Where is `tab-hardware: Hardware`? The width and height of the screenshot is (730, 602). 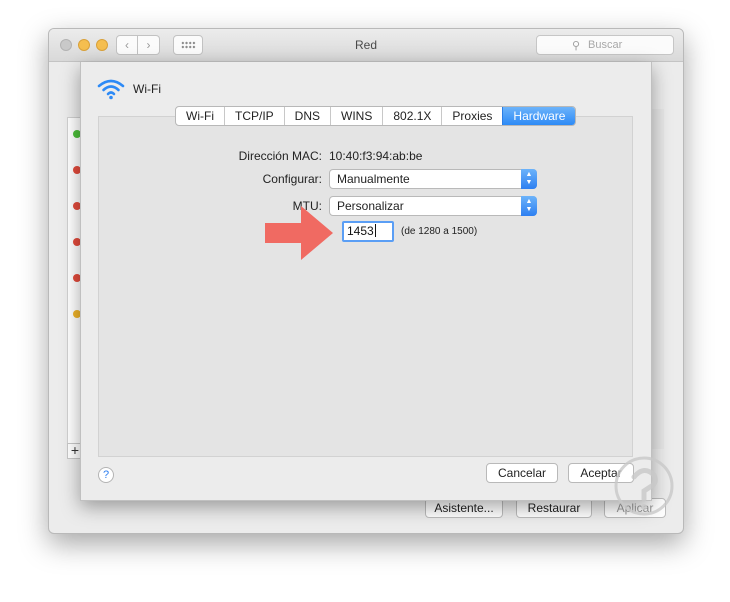
tab-hardware: Hardware is located at coordinates (539, 116).